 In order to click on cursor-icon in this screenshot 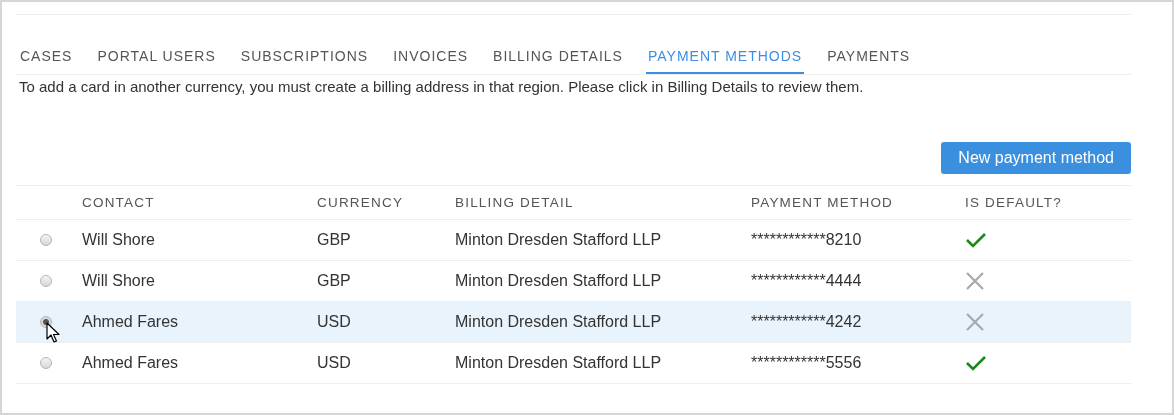, I will do `click(53, 333)`.